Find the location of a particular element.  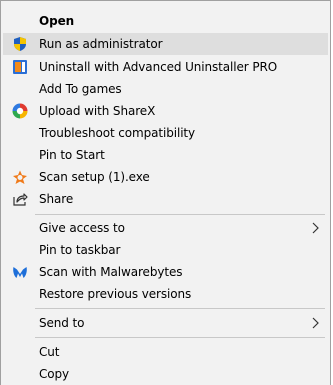

menu-item-troubleshoot-compatibility: Troubleshoot compatibility is located at coordinates (165, 133).